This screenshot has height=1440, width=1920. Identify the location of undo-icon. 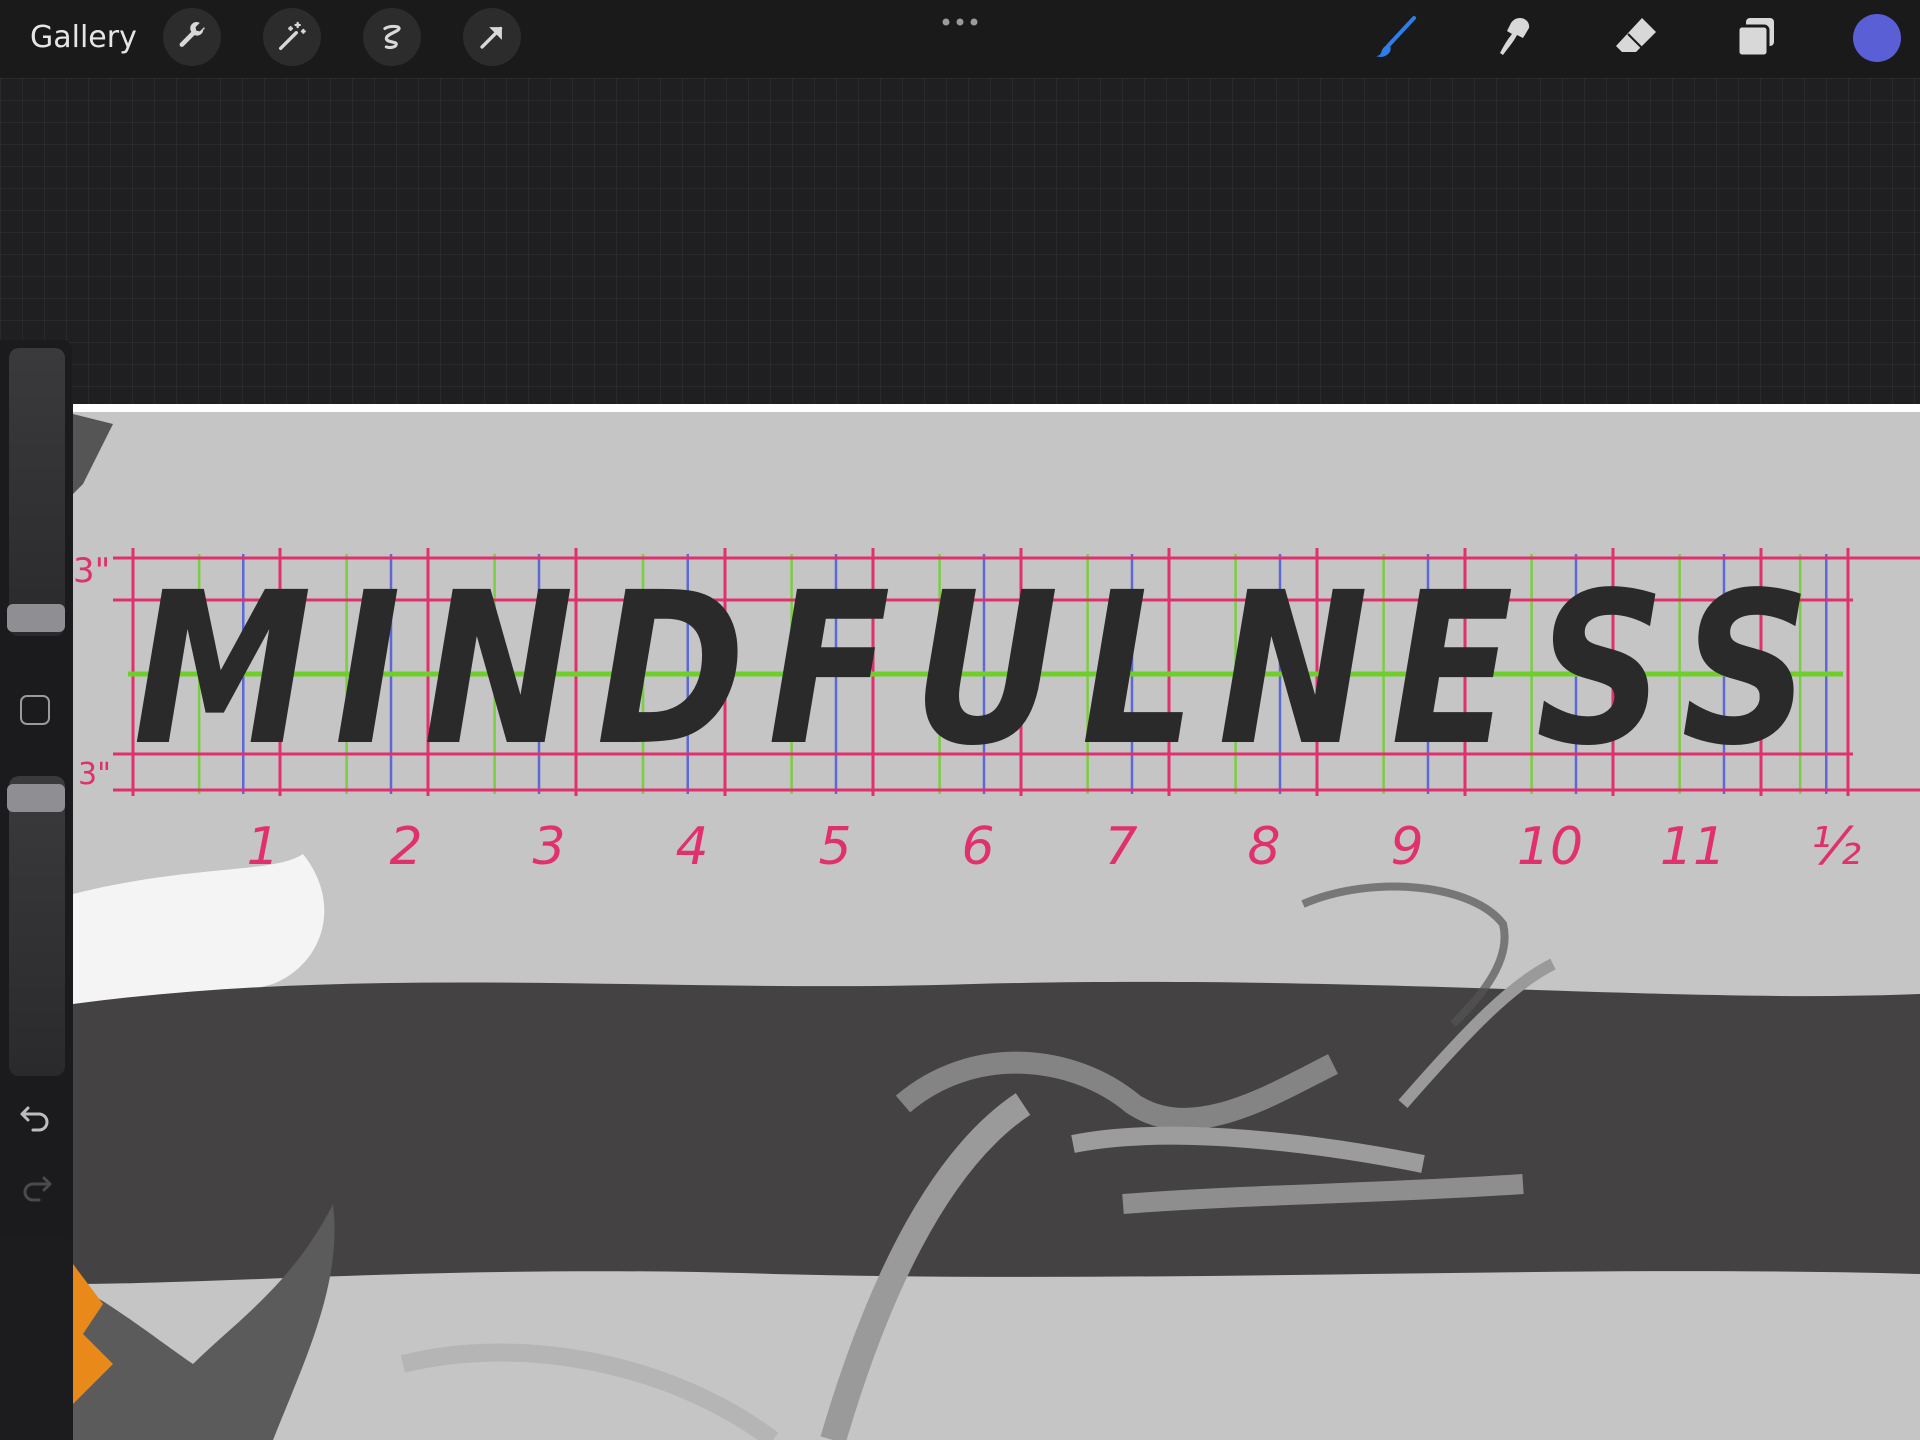
(36, 1116).